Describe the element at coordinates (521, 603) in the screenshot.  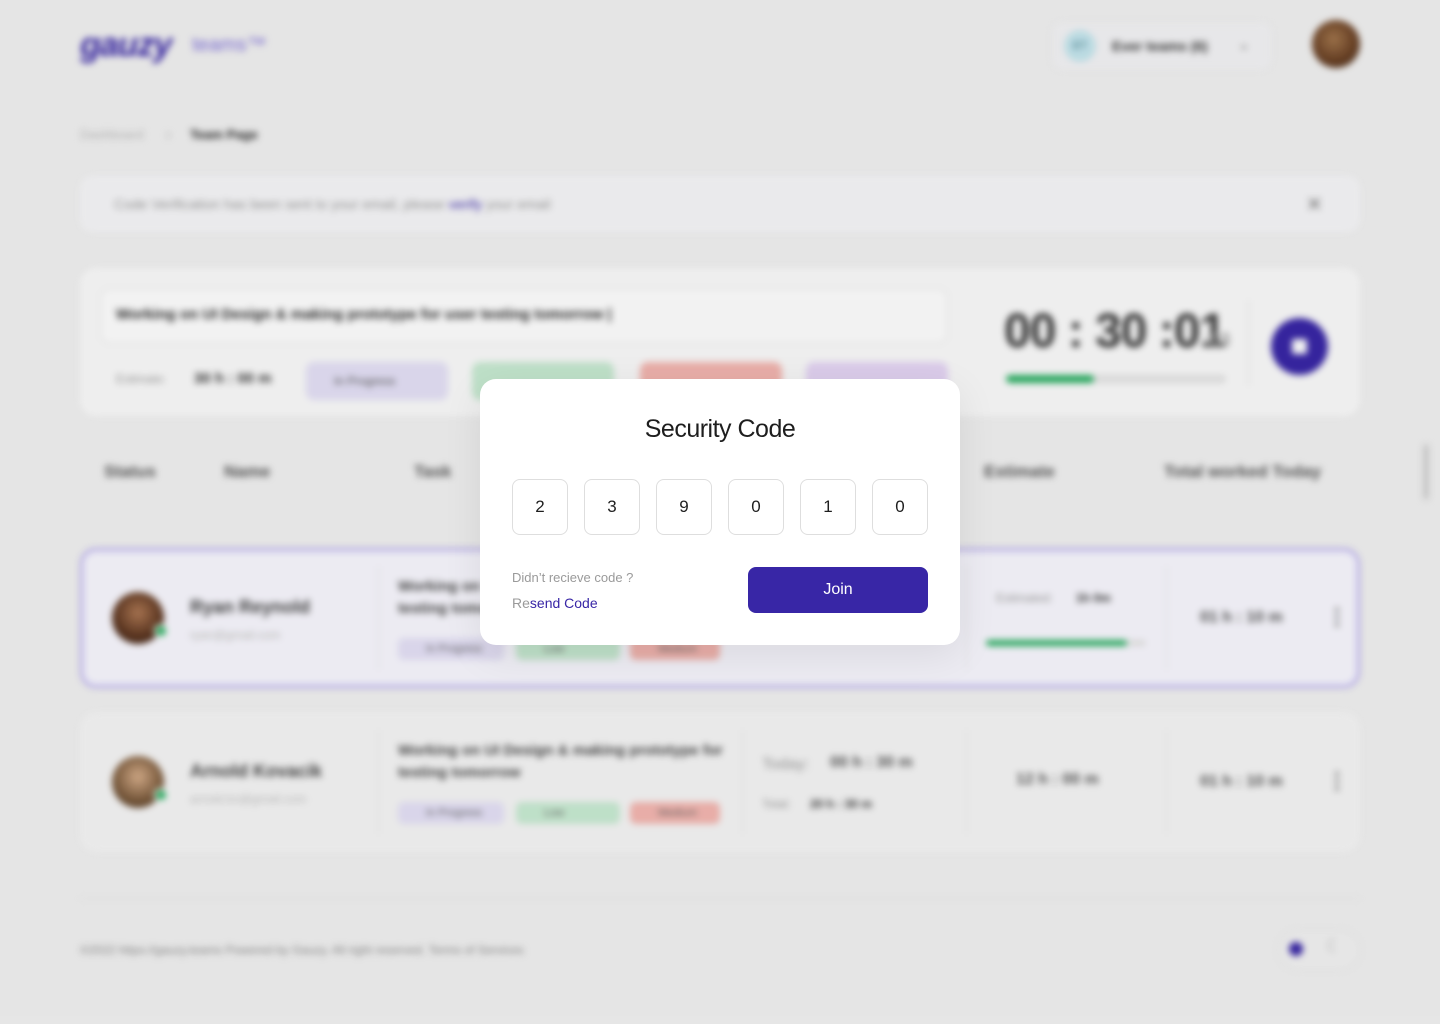
I see `resend-prefix: Re` at that location.